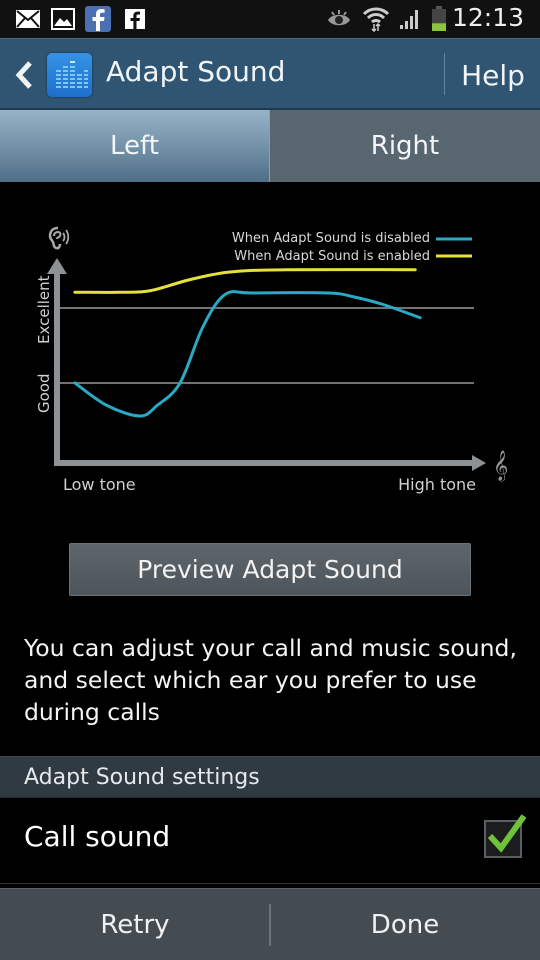 The height and width of the screenshot is (960, 540). What do you see at coordinates (135, 146) in the screenshot?
I see `tab-left: Left` at bounding box center [135, 146].